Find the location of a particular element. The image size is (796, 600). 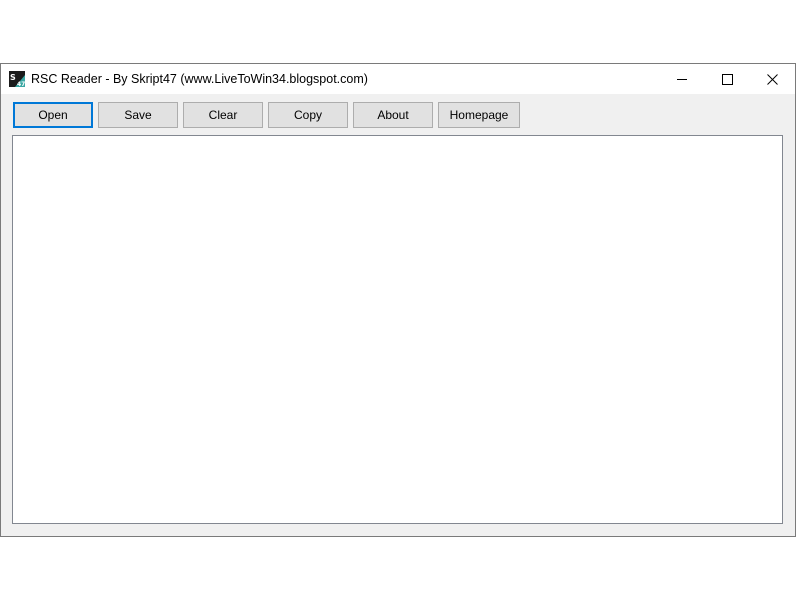

maximize-icon is located at coordinates (727, 79).